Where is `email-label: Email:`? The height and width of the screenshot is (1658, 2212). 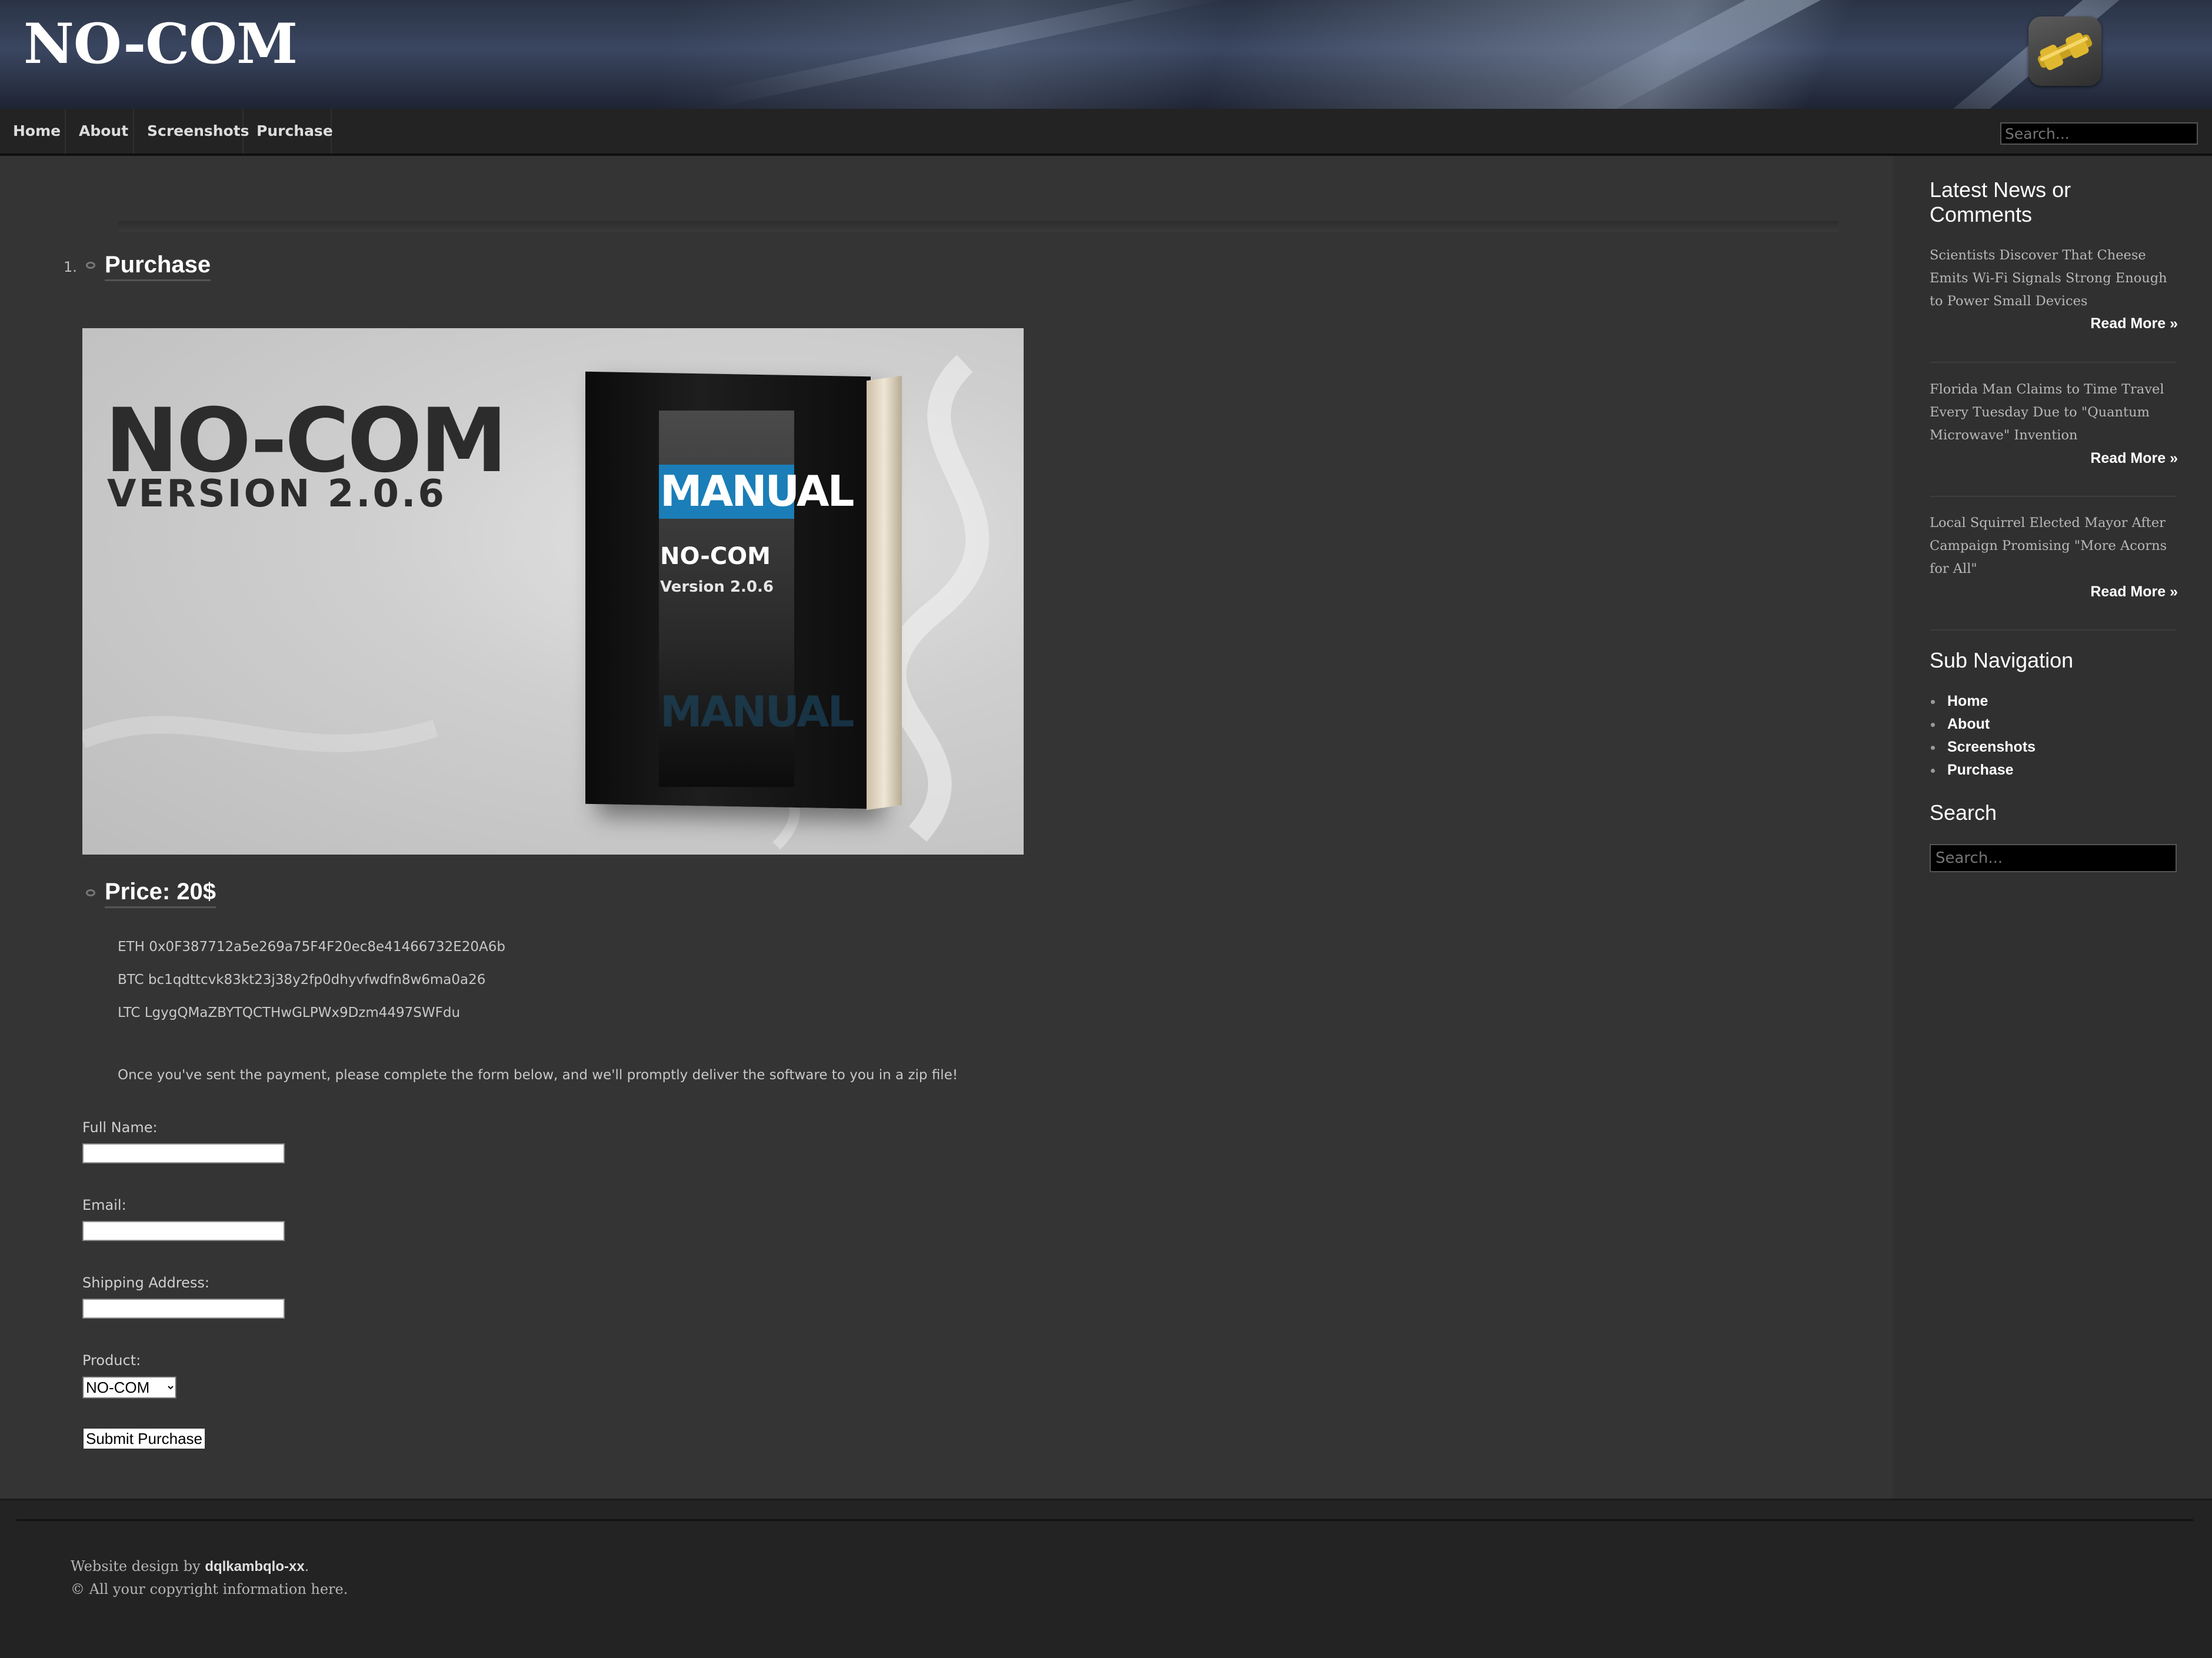 email-label: Email: is located at coordinates (104, 1205).